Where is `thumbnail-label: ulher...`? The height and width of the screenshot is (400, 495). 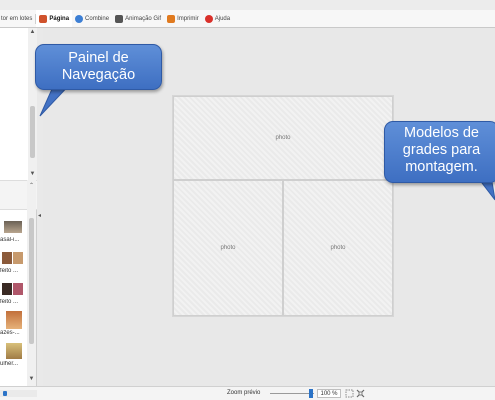 thumbnail-label: ulher... is located at coordinates (9, 364).